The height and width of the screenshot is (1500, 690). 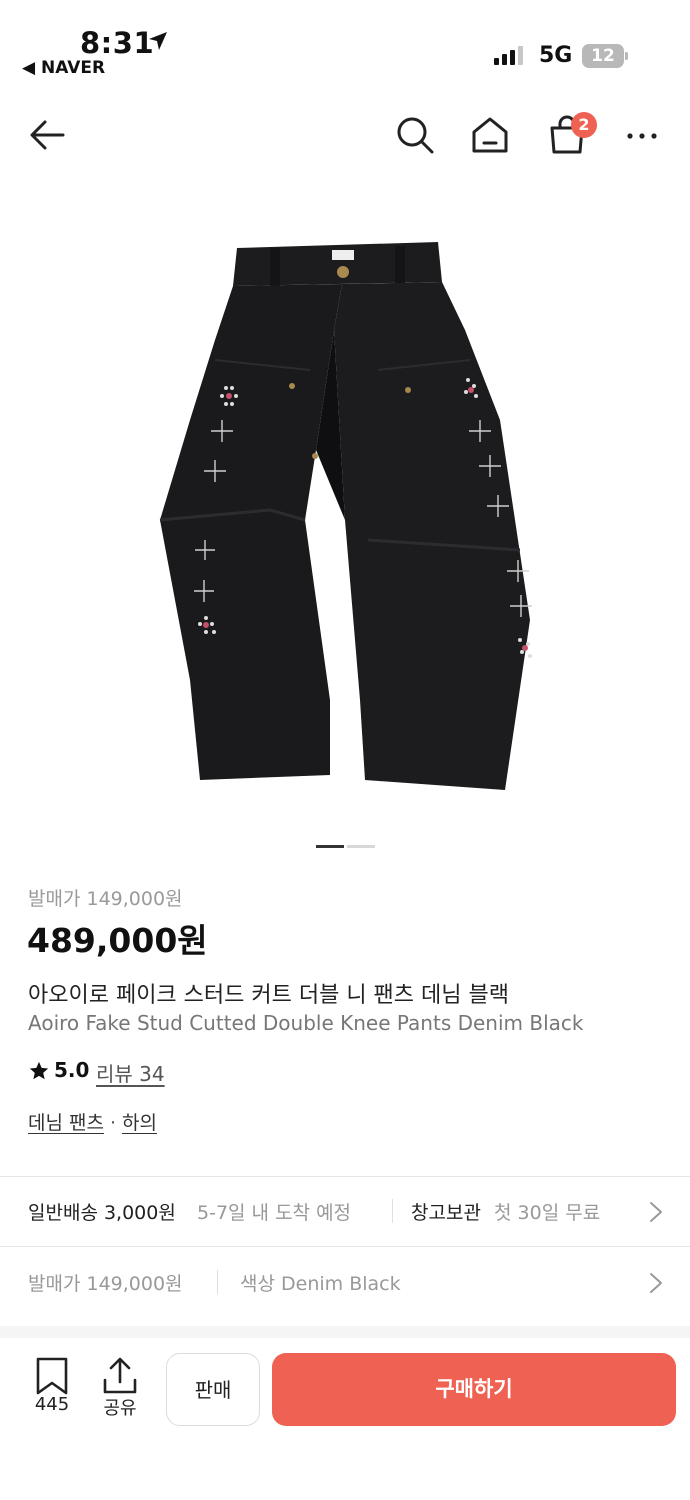 I want to click on section-gap, so click(x=345, y=1332).